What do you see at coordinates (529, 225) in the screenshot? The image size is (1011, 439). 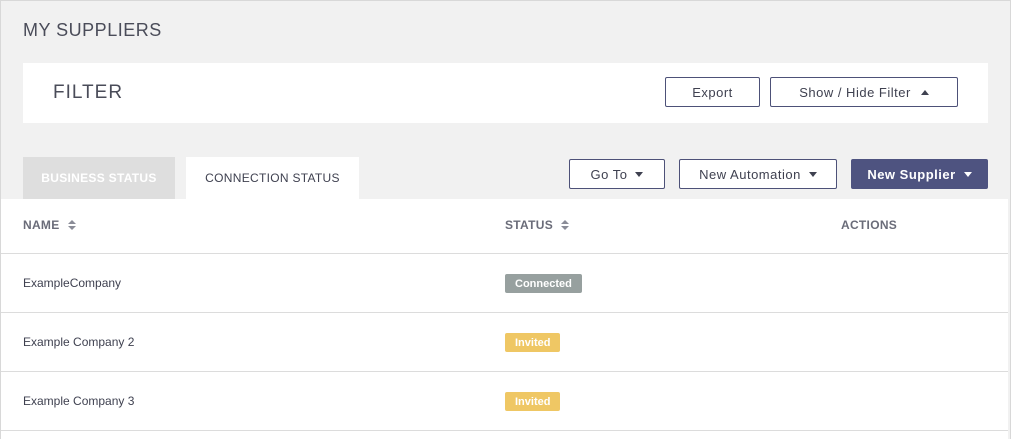 I see `column-header-status-label: STATUS` at bounding box center [529, 225].